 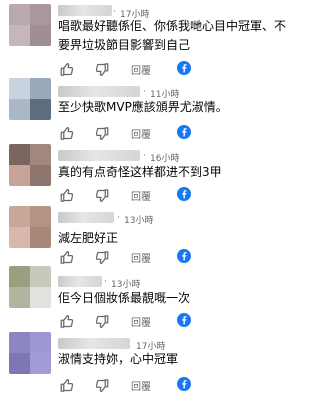 What do you see at coordinates (124, 298) in the screenshot?
I see `comment-text: 佢今日個妝係最靚嘅一次` at bounding box center [124, 298].